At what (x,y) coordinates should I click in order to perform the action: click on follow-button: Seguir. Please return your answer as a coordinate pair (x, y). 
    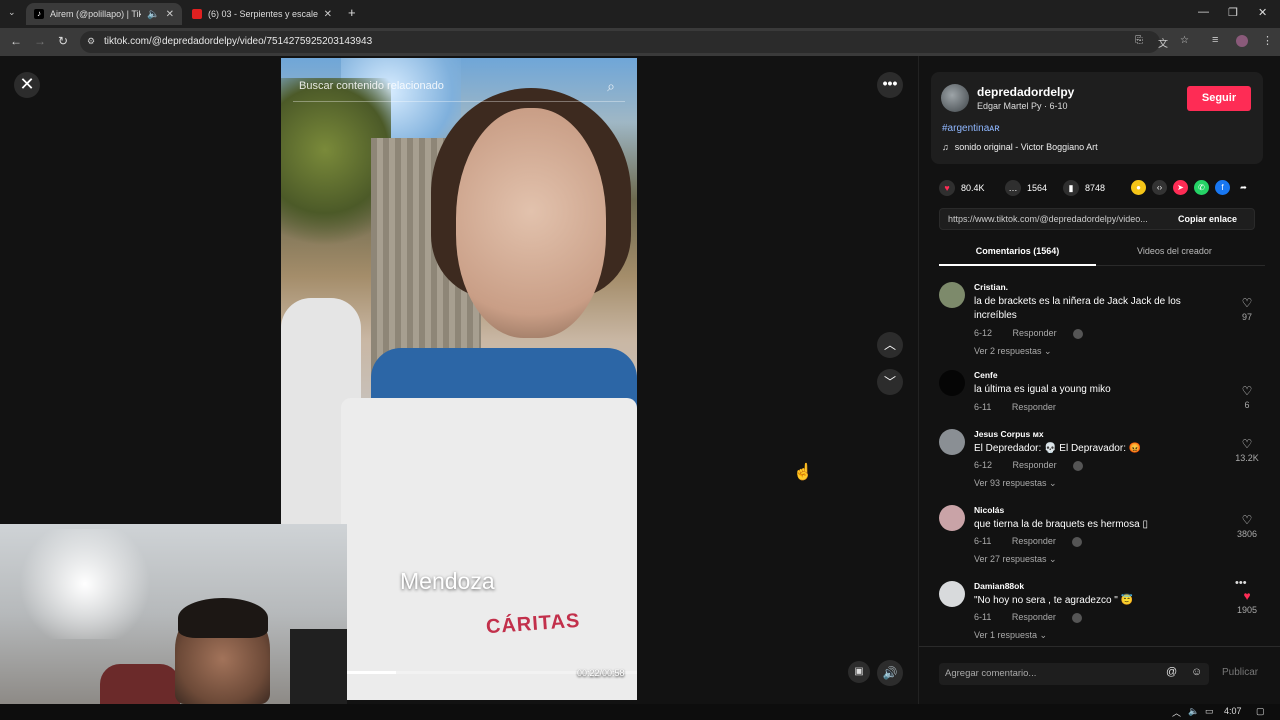
    Looking at the image, I should click on (1219, 98).